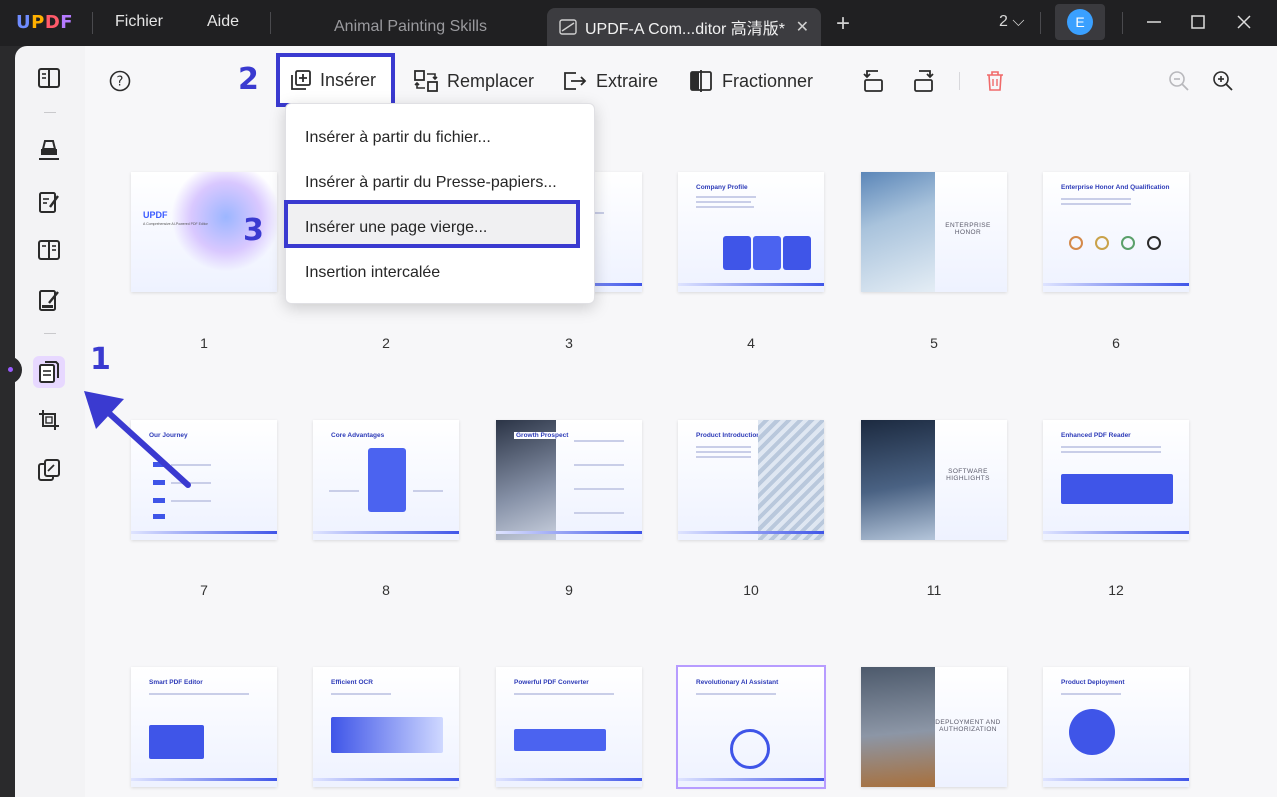 The height and width of the screenshot is (797, 1277). Describe the element at coordinates (968, 229) in the screenshot. I see `slide-side-title: ENTERPRISE HONOR` at that location.